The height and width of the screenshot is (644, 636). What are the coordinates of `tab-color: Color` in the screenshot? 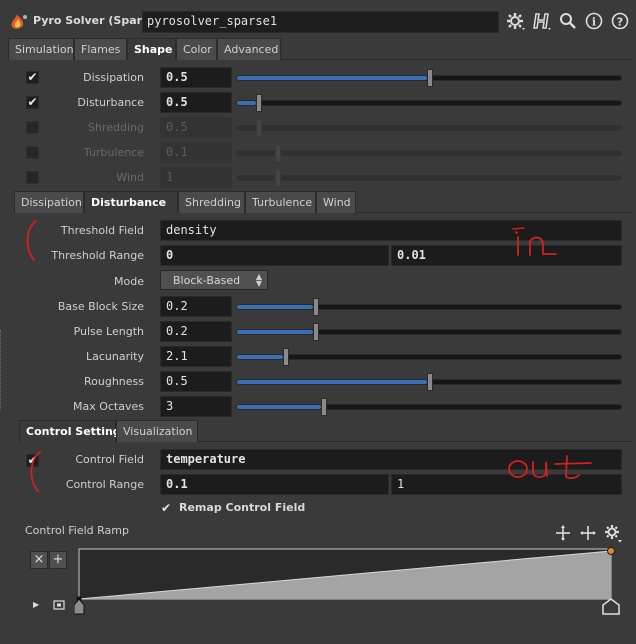 It's located at (196, 49).